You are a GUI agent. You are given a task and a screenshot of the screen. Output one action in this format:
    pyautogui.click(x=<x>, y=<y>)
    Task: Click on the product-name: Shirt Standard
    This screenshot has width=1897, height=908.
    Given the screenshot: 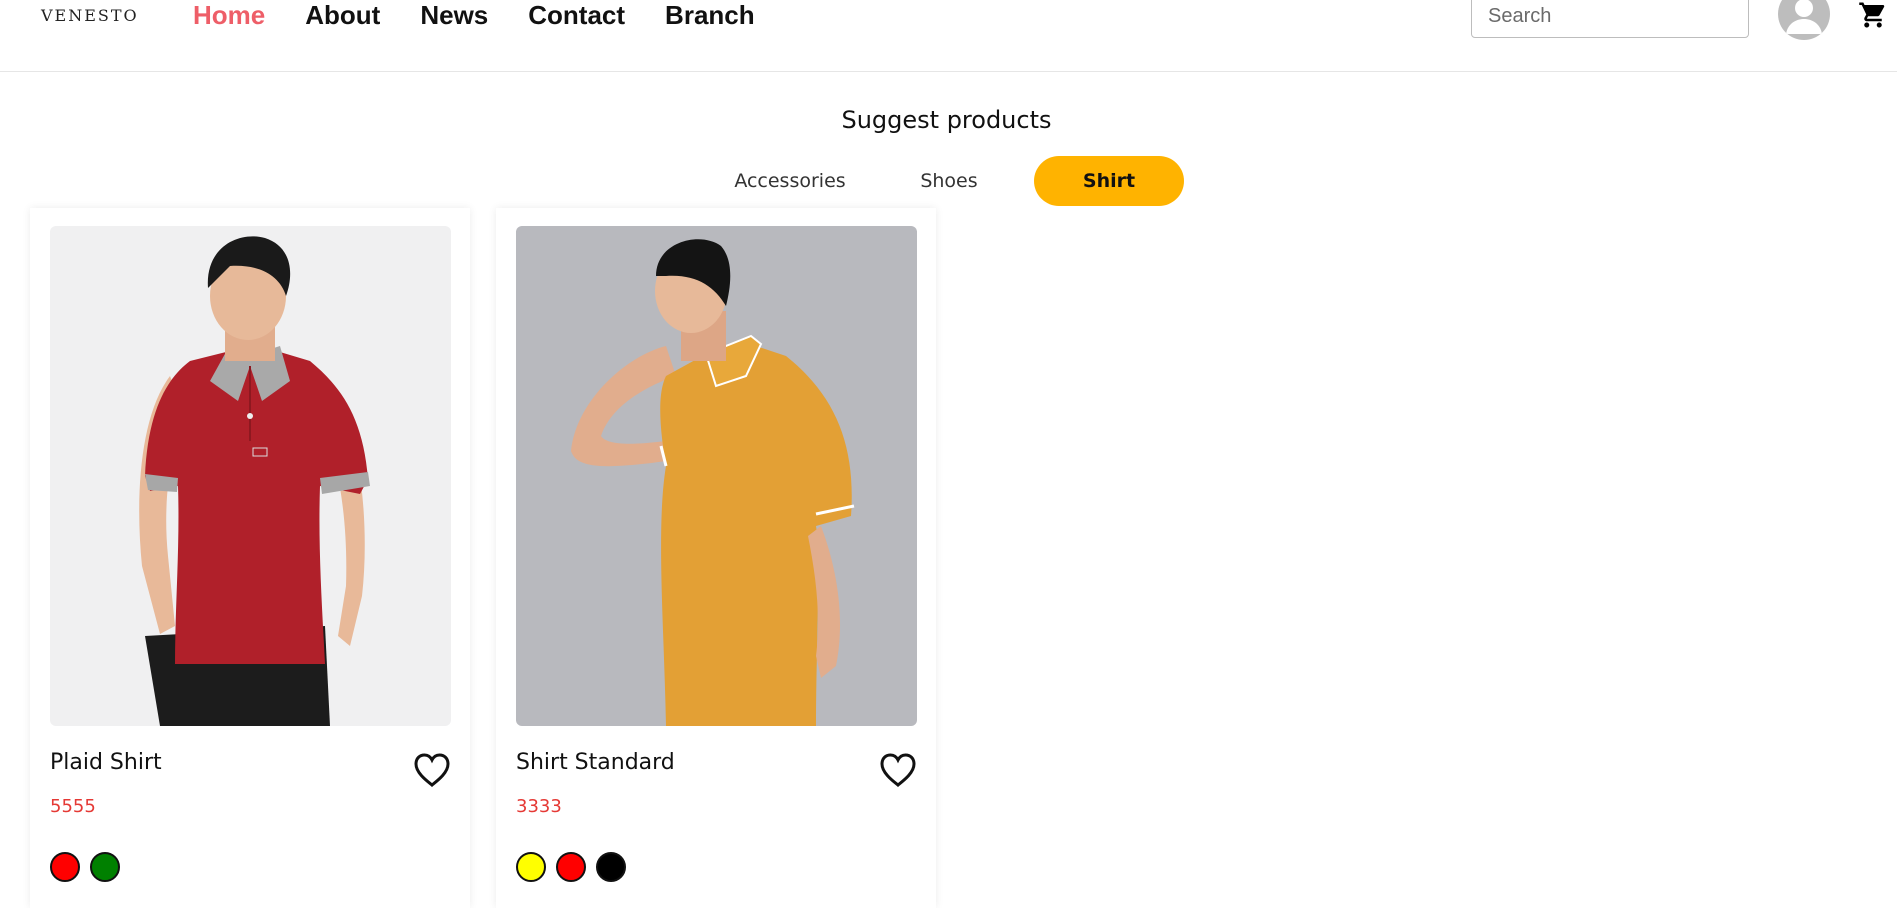 What is the action you would take?
    pyautogui.click(x=595, y=762)
    